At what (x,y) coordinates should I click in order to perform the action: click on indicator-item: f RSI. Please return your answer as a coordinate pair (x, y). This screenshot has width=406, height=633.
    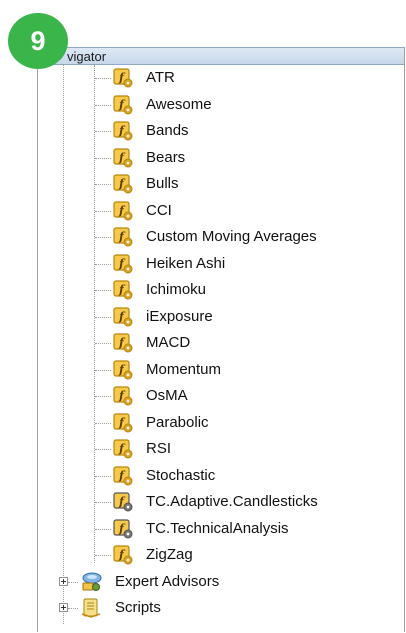
    Looking at the image, I should click on (221, 449).